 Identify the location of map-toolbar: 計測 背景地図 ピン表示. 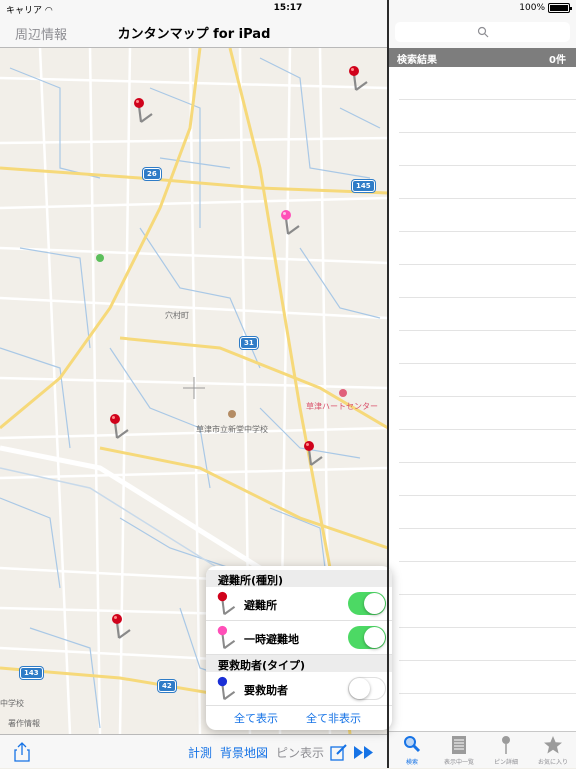
(194, 751).